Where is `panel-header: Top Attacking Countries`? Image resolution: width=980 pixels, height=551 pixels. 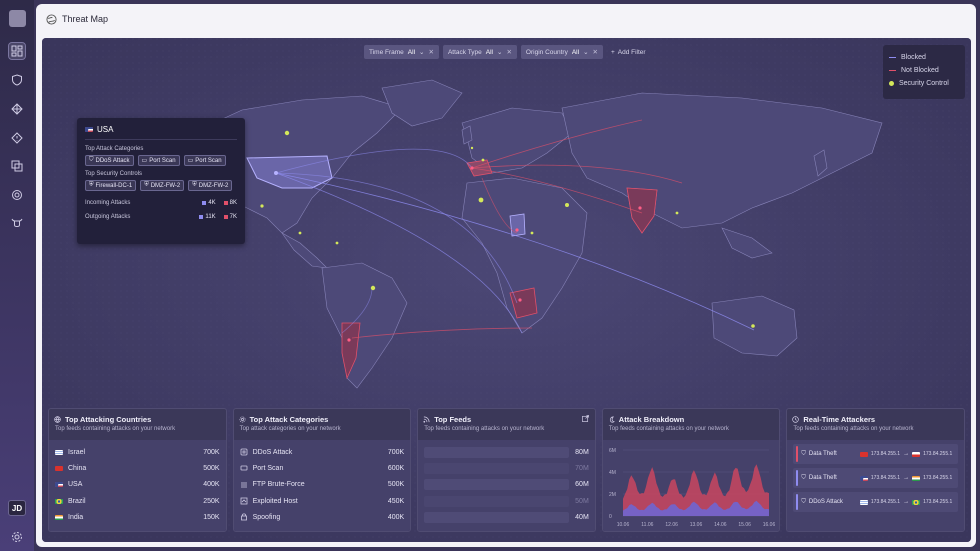
panel-header: Top Attacking Countries is located at coordinates (137, 419).